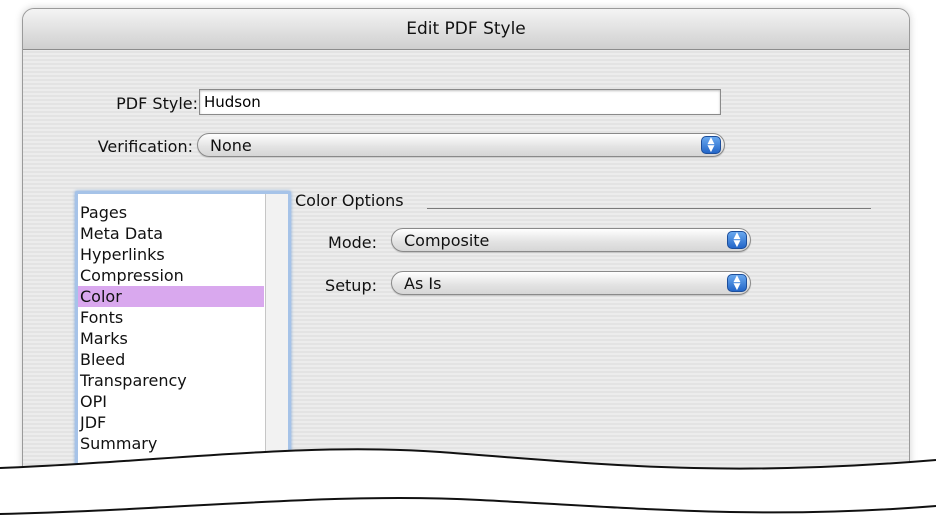 This screenshot has width=936, height=525. Describe the element at coordinates (231, 145) in the screenshot. I see `verification-value: None` at that location.